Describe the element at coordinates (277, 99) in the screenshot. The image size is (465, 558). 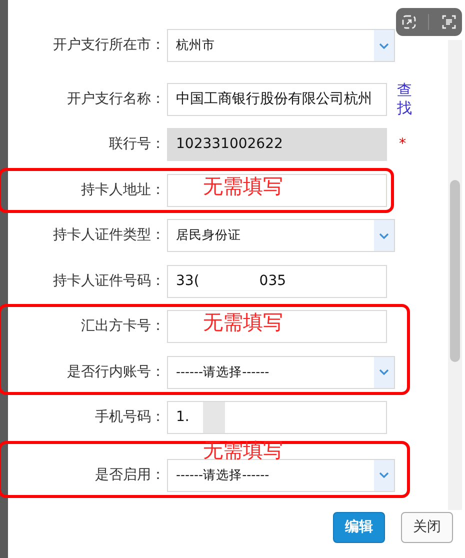
I see `input-field: 中国工商银行股份有限公司杭州` at that location.